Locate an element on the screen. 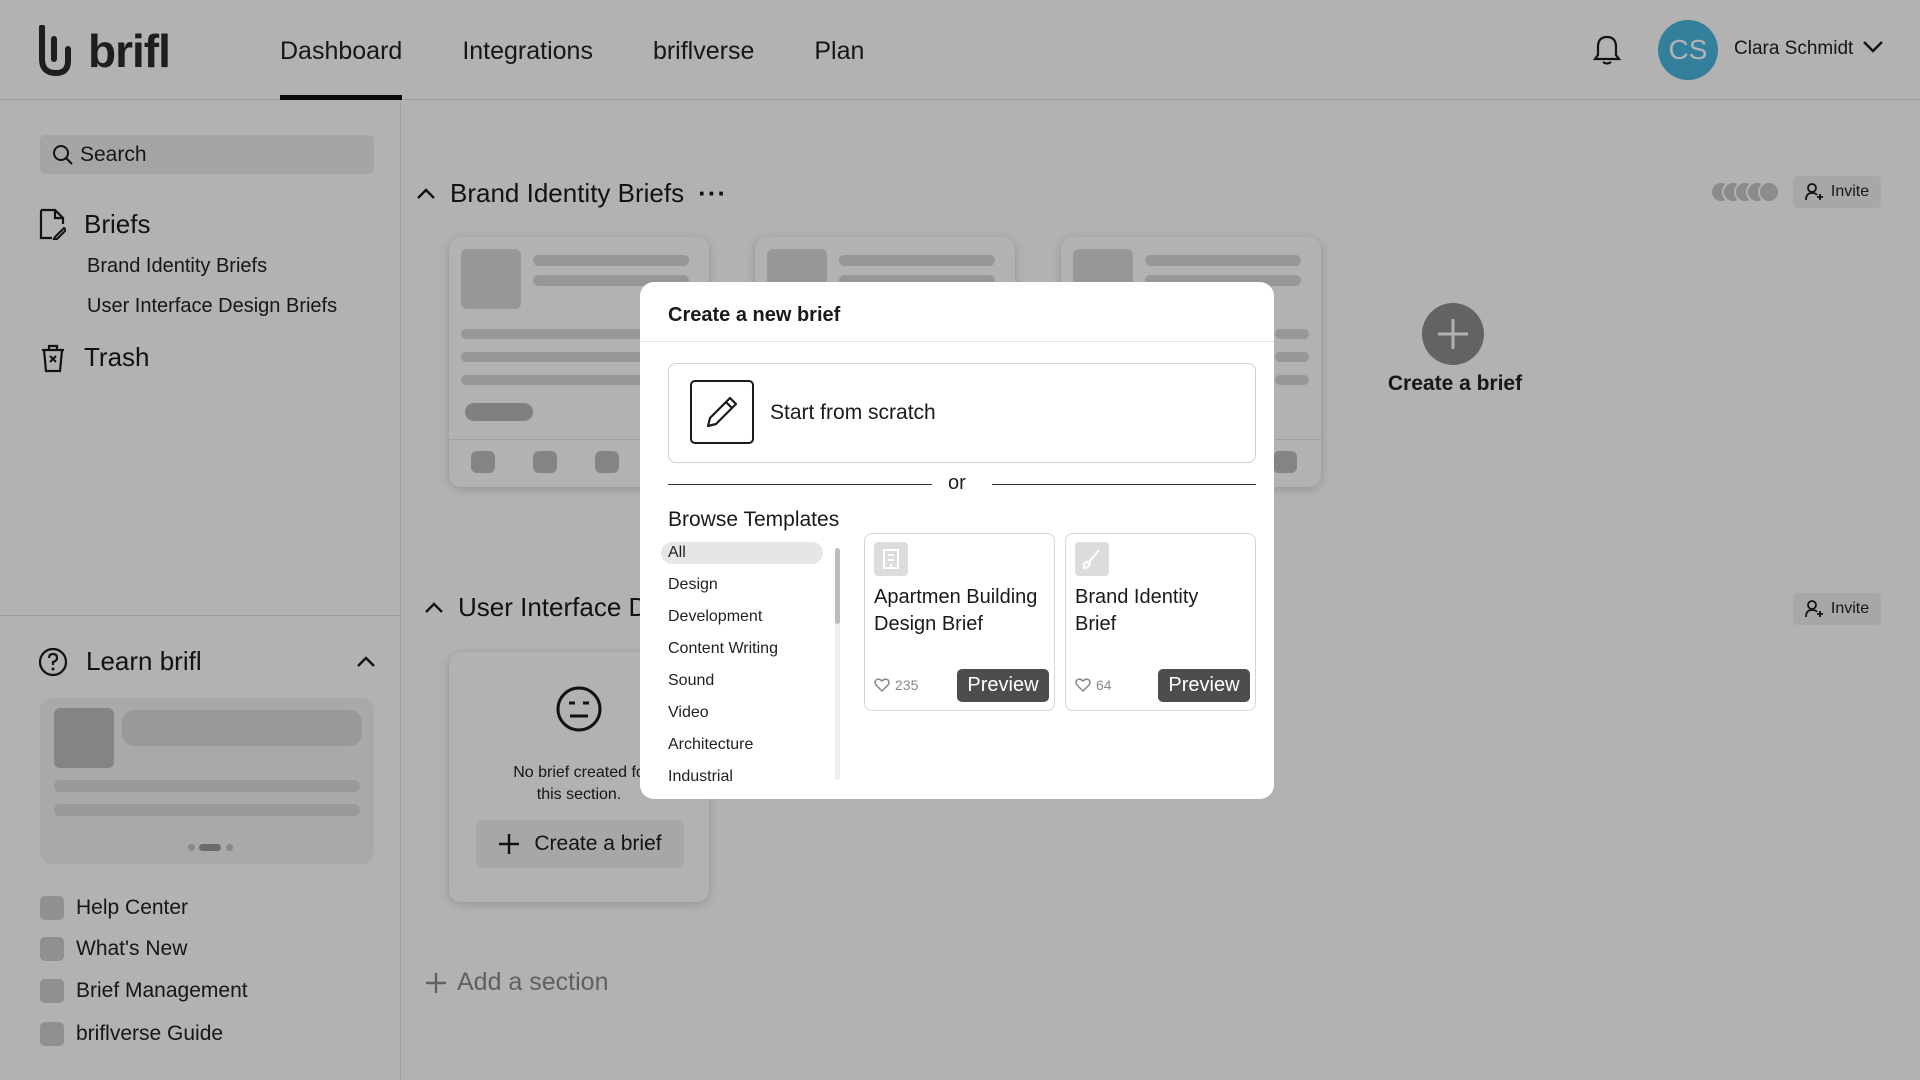  or-label: or is located at coordinates (957, 483).